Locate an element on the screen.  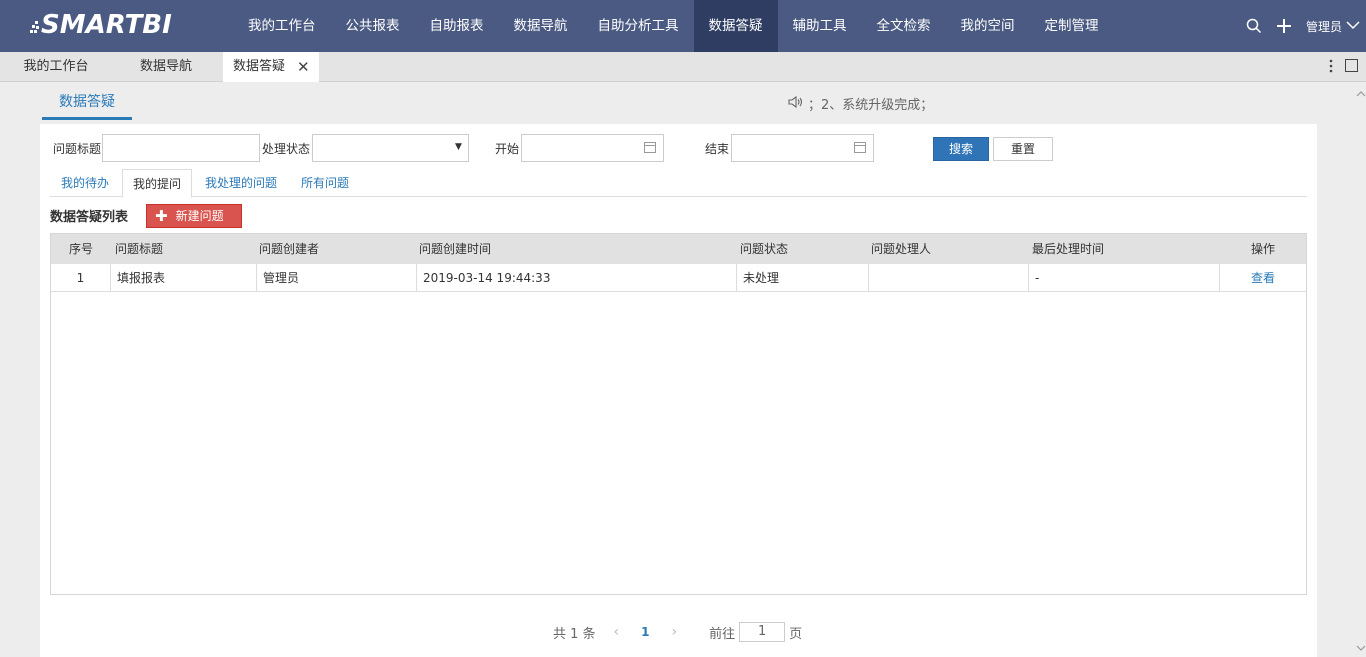
page-header-strip is located at coordinates (678, 103).